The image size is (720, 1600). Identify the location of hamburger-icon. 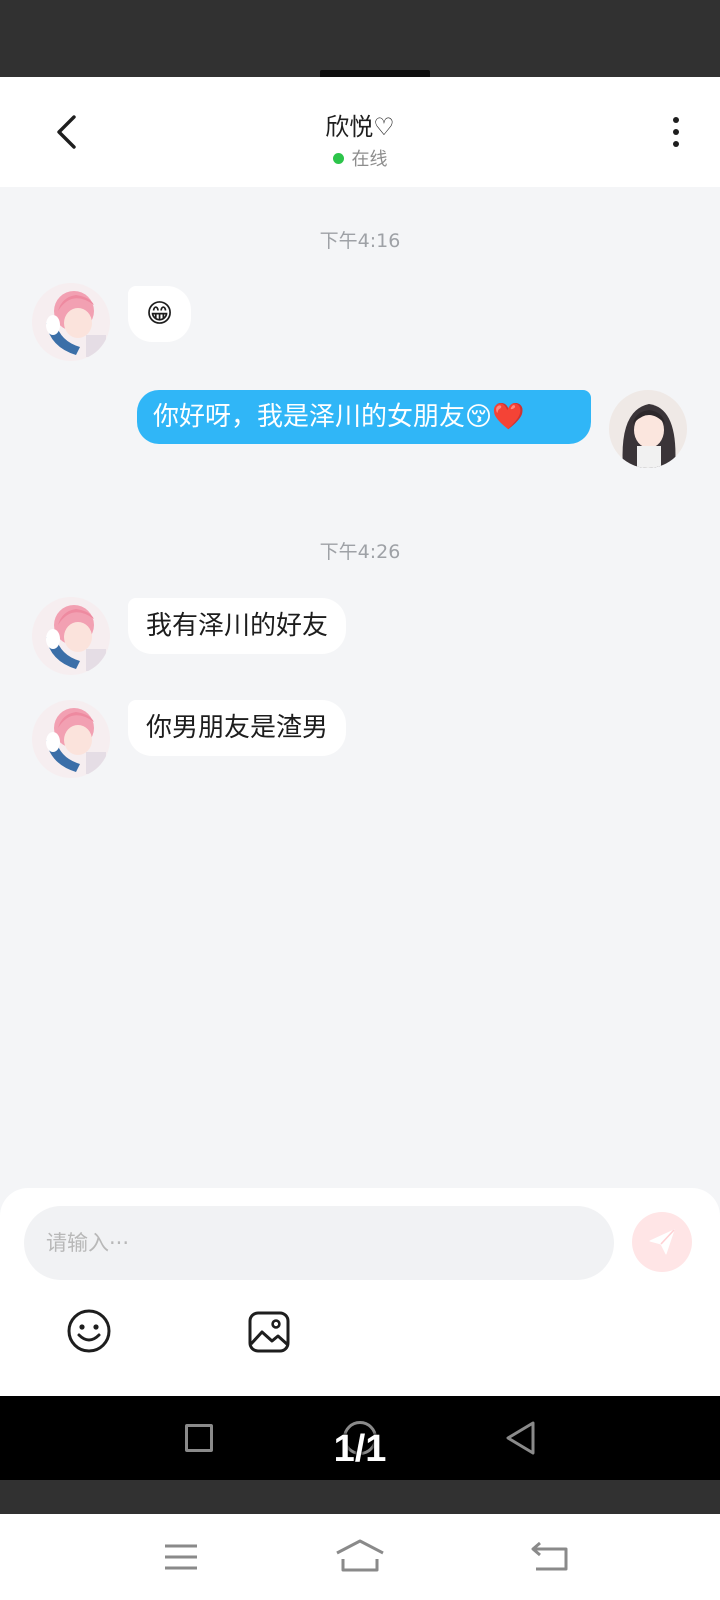
(181, 1557).